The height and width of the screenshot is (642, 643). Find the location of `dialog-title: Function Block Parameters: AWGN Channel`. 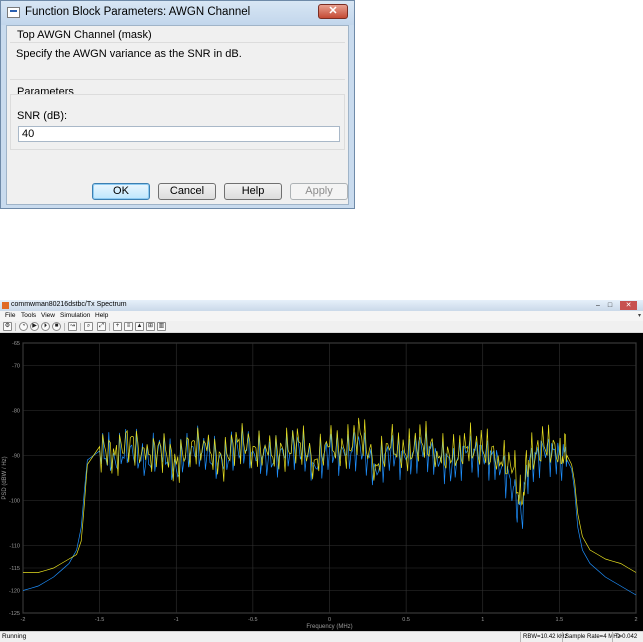

dialog-title: Function Block Parameters: AWGN Channel is located at coordinates (138, 12).